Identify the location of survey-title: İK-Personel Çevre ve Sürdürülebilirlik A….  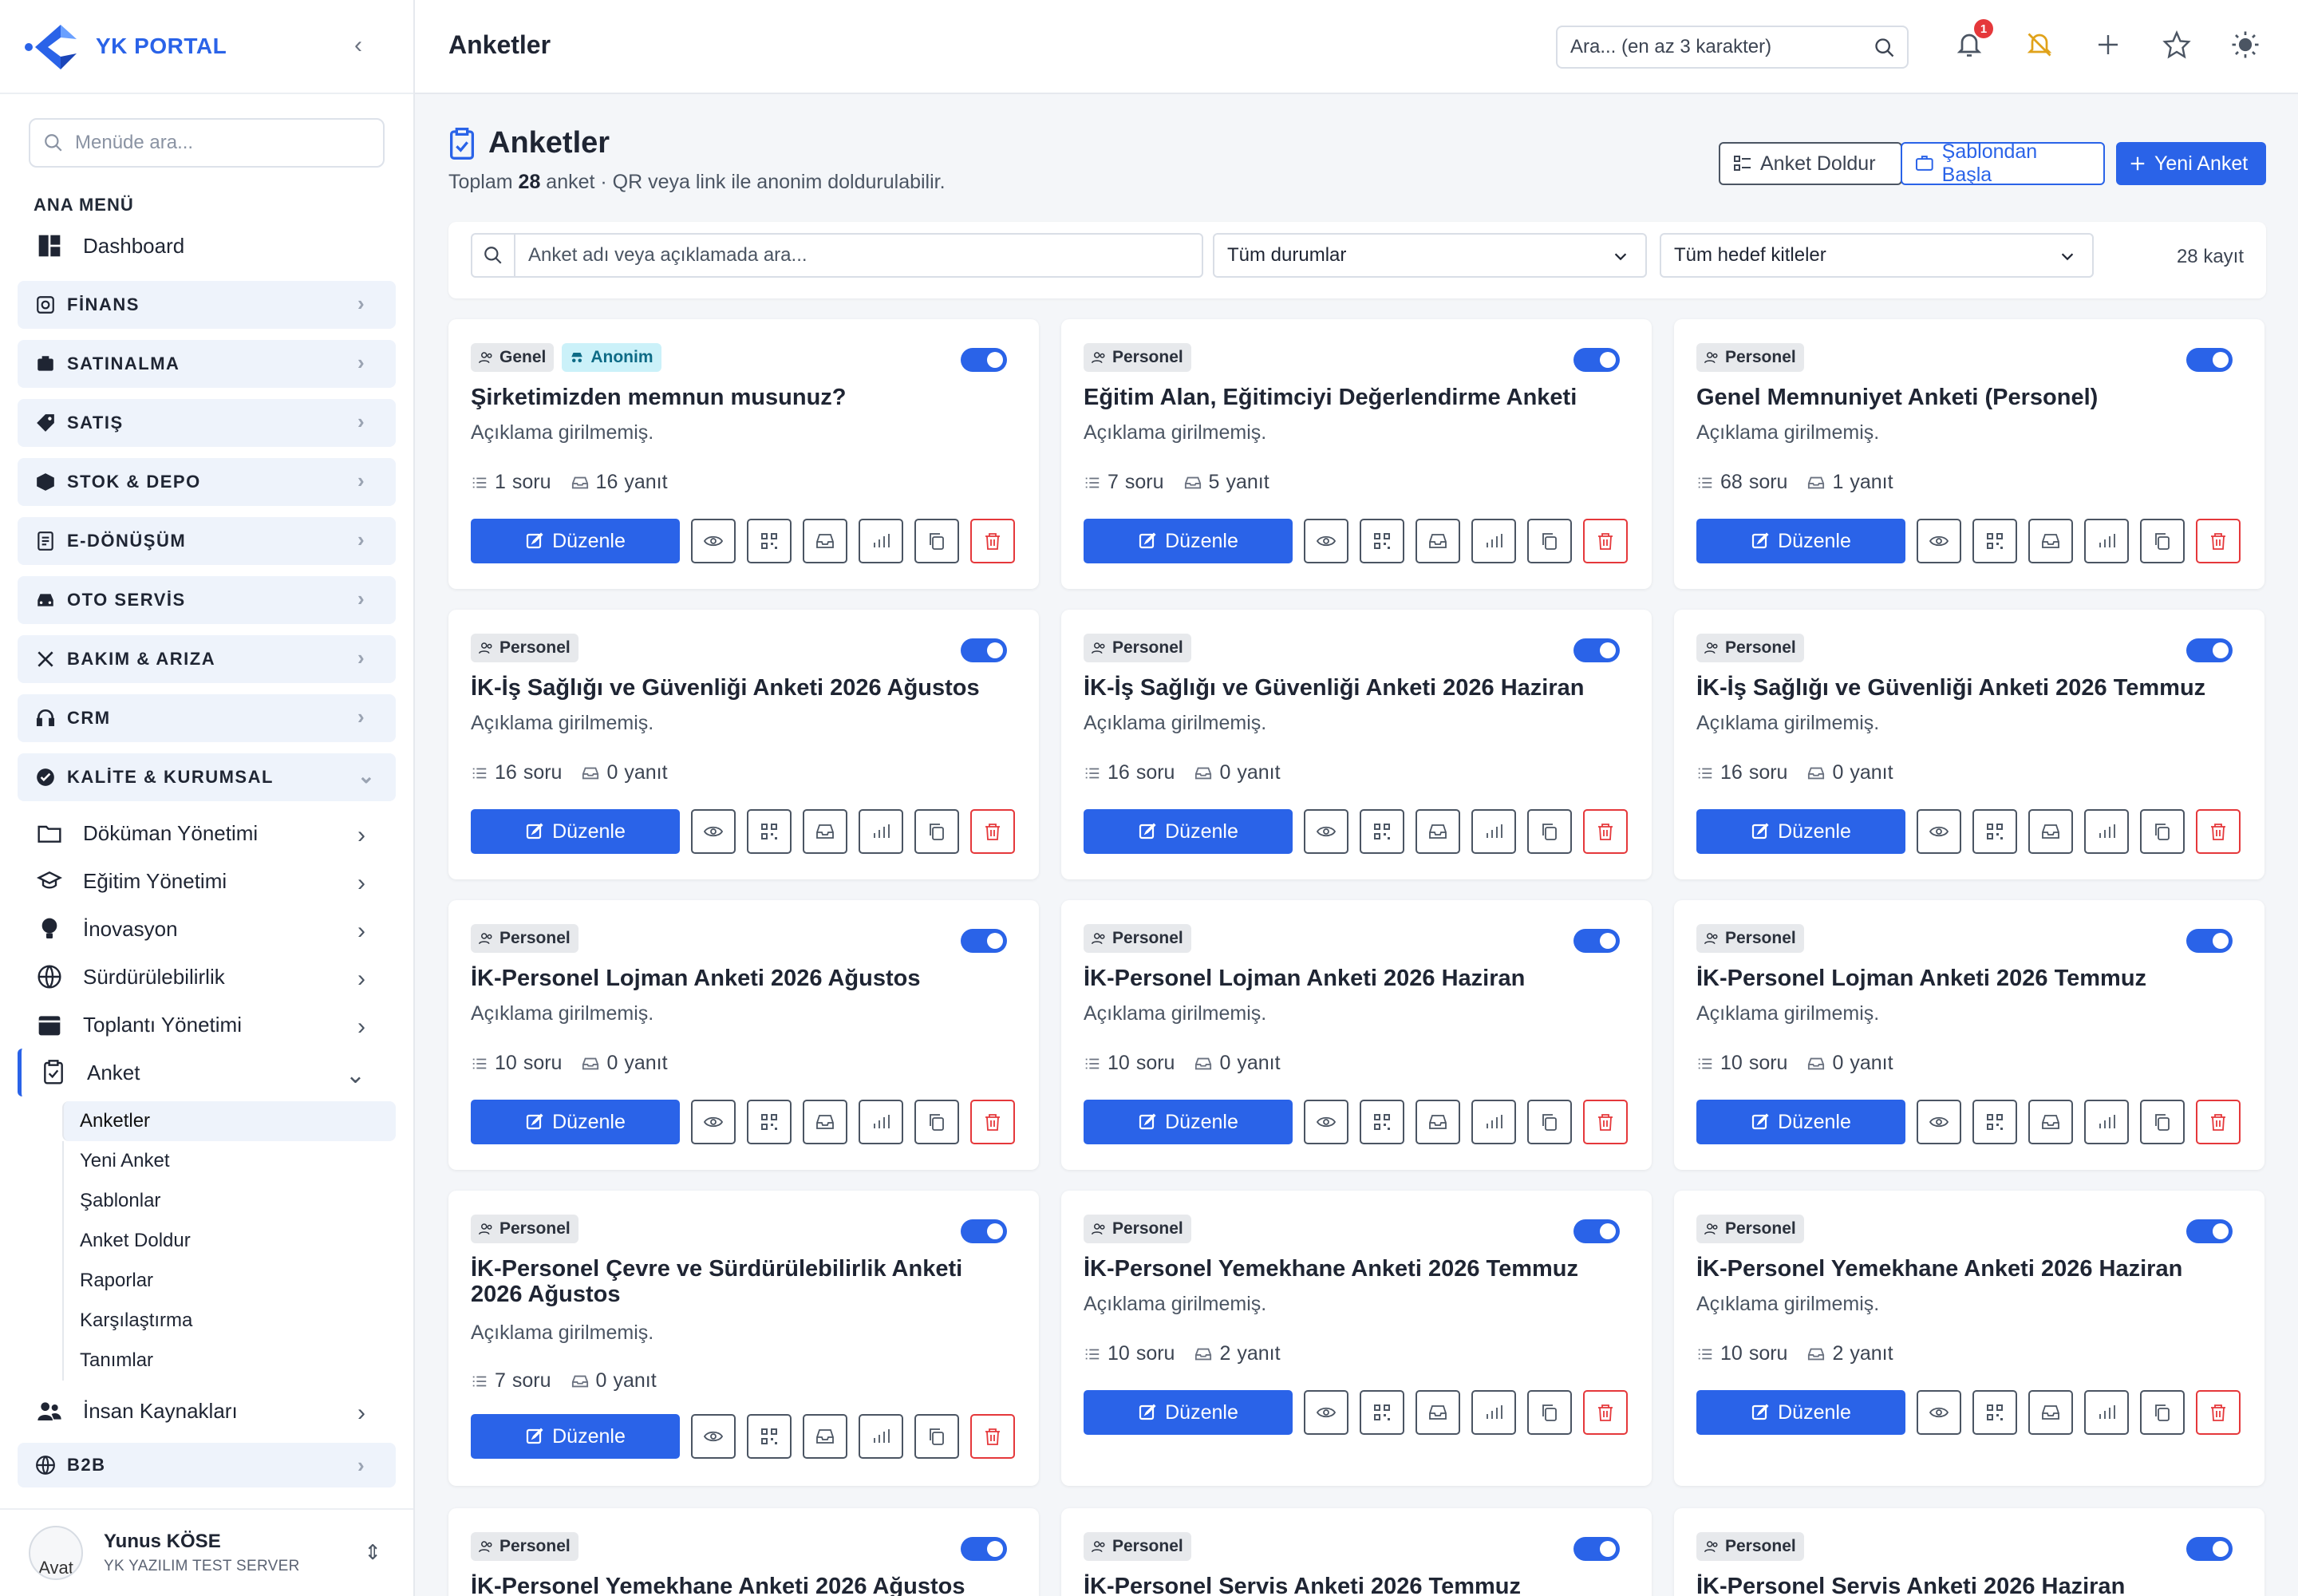
(744, 1281).